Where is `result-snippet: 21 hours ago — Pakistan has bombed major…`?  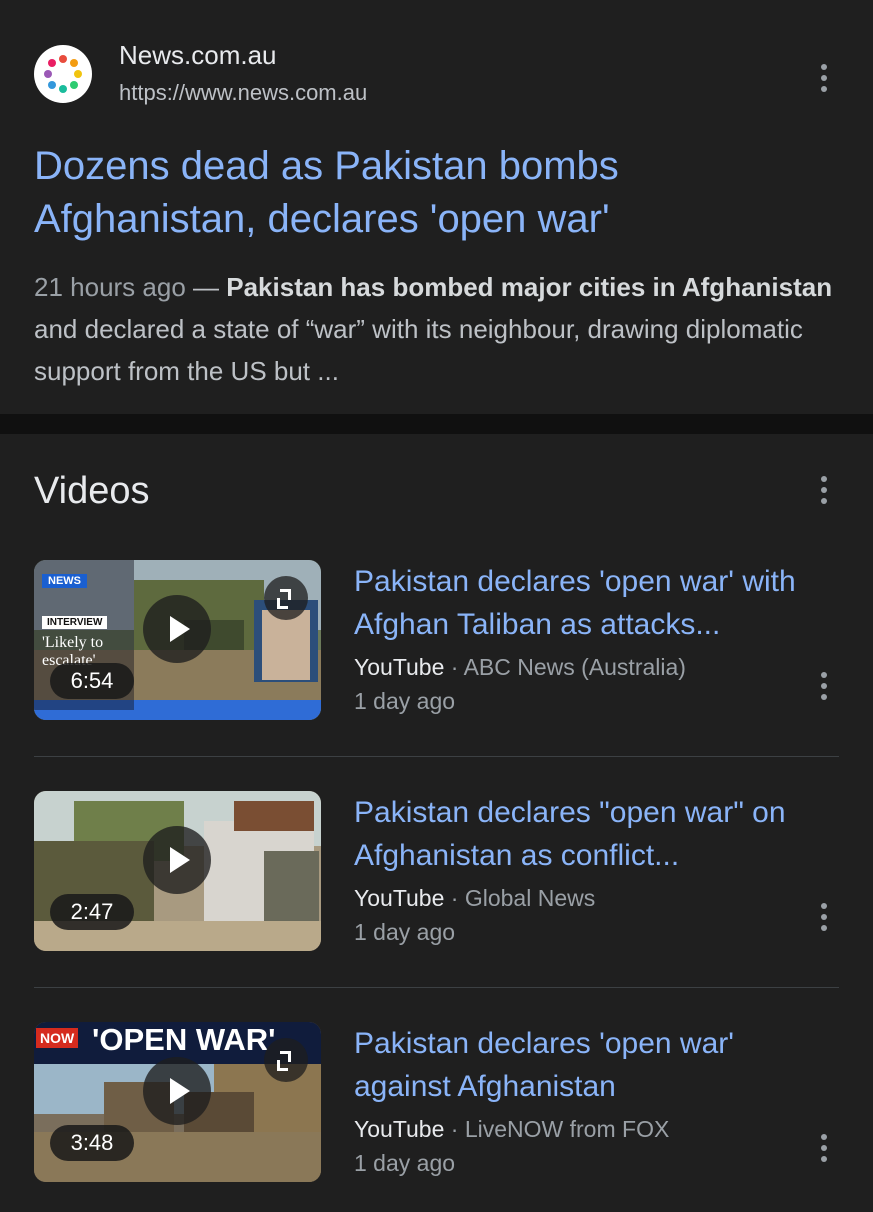 result-snippet: 21 hours ago — Pakistan has bombed major… is located at coordinates (439, 329).